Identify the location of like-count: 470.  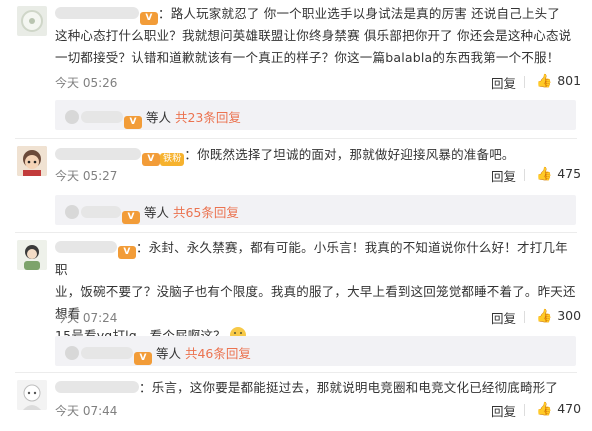
(569, 408).